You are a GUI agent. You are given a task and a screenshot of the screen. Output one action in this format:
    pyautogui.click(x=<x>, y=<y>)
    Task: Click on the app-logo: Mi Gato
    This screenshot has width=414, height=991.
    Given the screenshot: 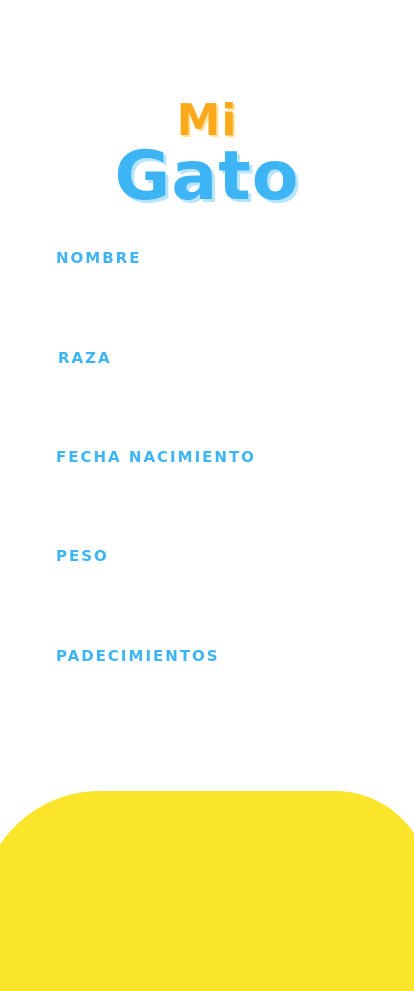 What is the action you would take?
    pyautogui.click(x=207, y=153)
    